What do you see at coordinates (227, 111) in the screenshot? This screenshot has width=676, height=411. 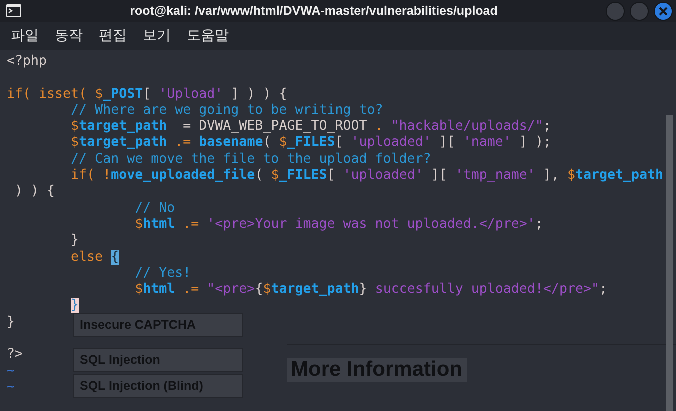 I see `code-line: // Where are we going to be writing to?` at bounding box center [227, 111].